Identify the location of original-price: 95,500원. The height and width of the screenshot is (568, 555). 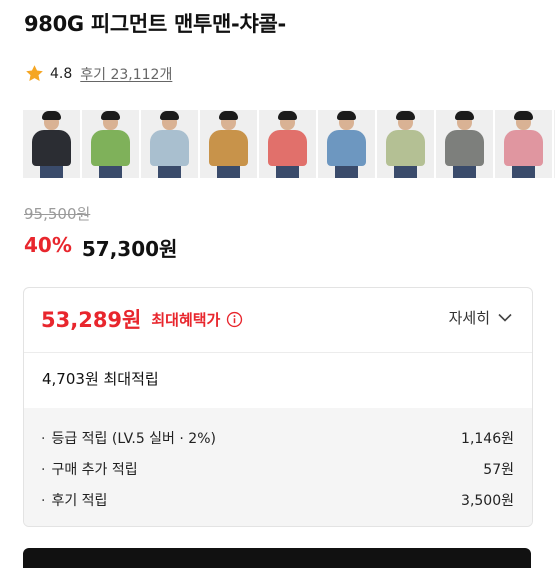
(57, 214).